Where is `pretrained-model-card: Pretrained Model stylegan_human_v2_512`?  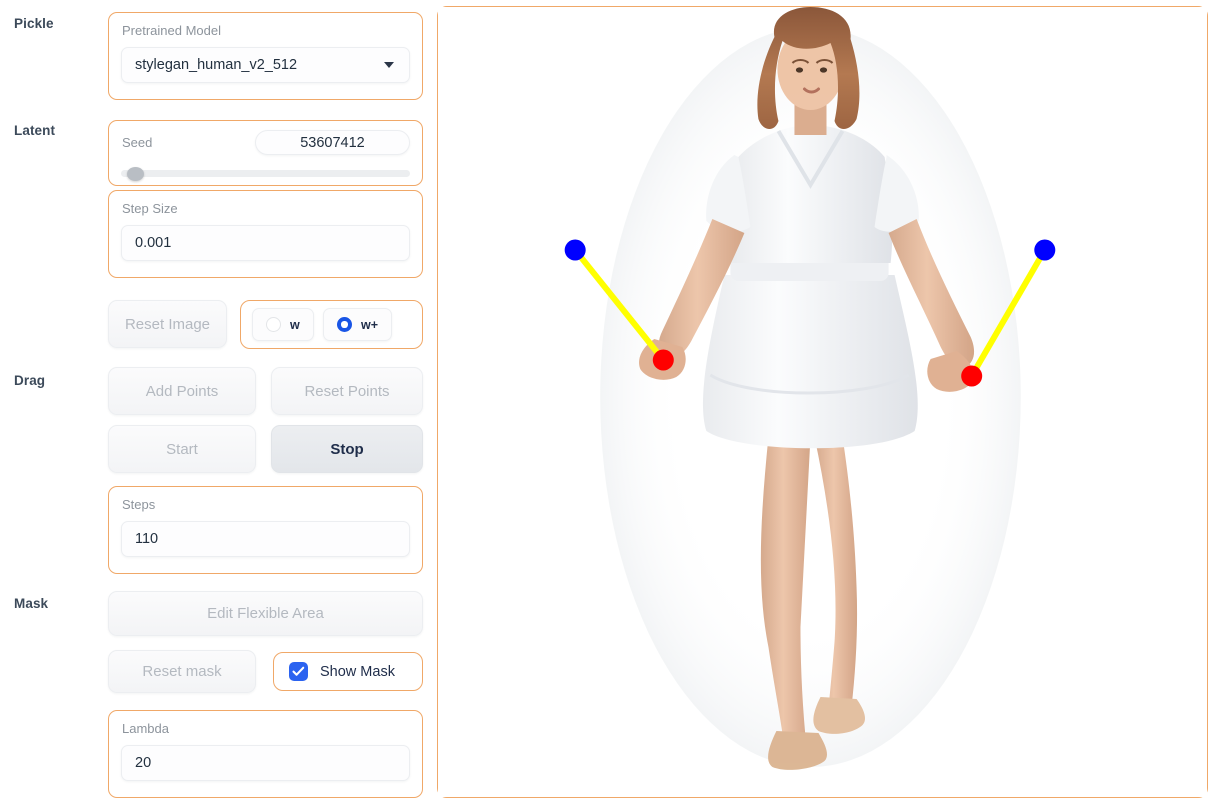
pretrained-model-card: Pretrained Model stylegan_human_v2_512 is located at coordinates (265, 56).